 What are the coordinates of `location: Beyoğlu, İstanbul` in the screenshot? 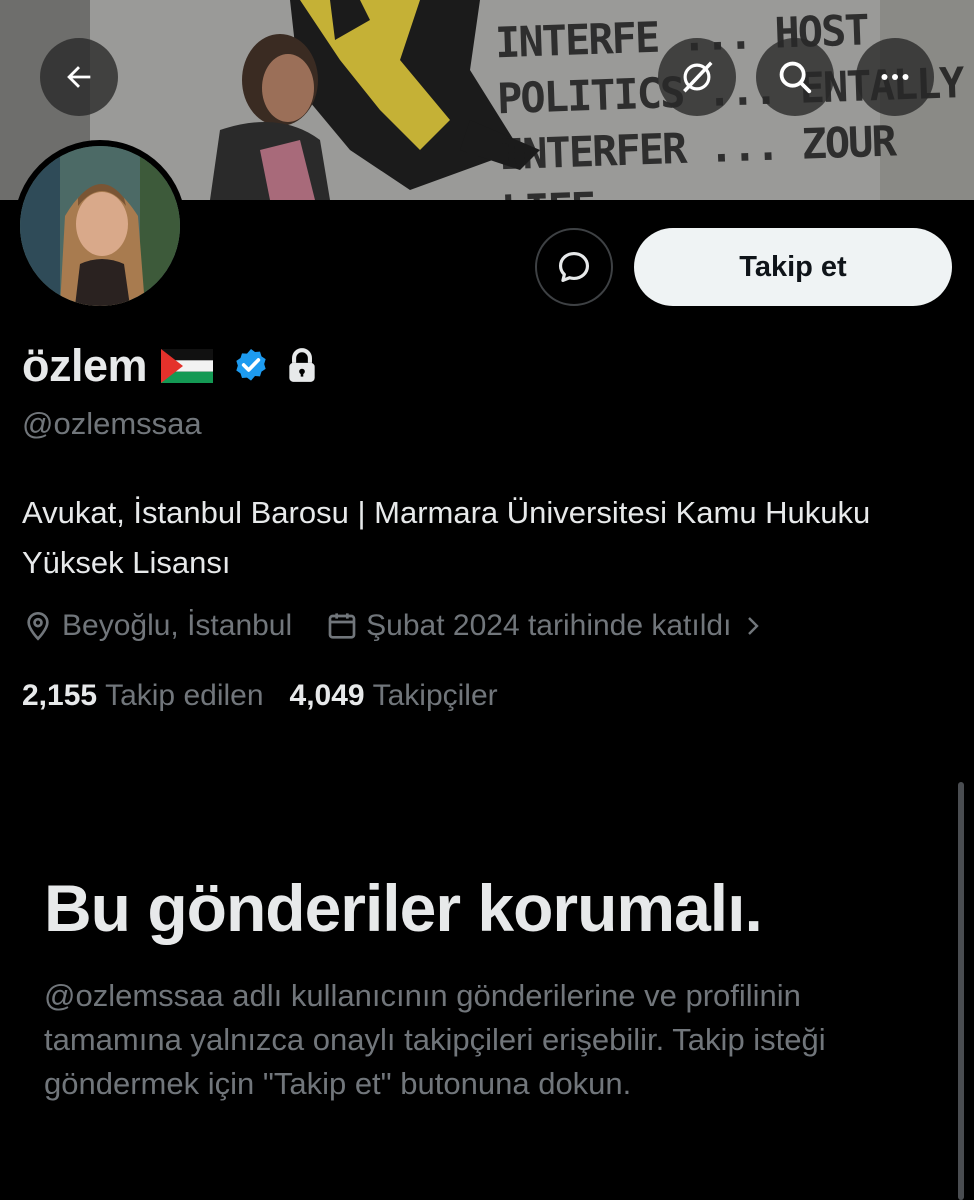 It's located at (157, 626).